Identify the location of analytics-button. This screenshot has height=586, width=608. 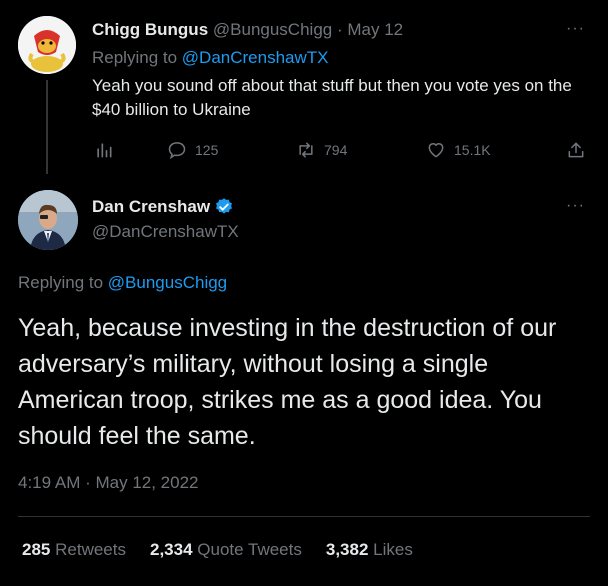
(104, 150).